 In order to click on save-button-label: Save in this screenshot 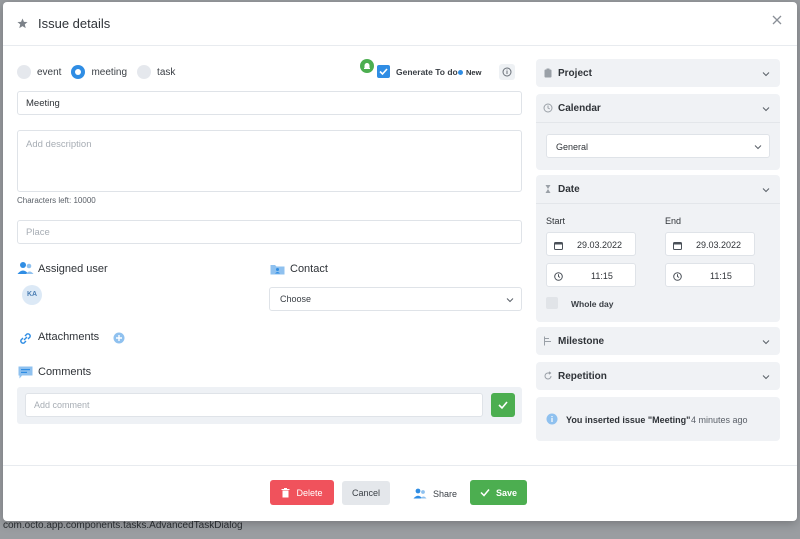, I will do `click(506, 492)`.